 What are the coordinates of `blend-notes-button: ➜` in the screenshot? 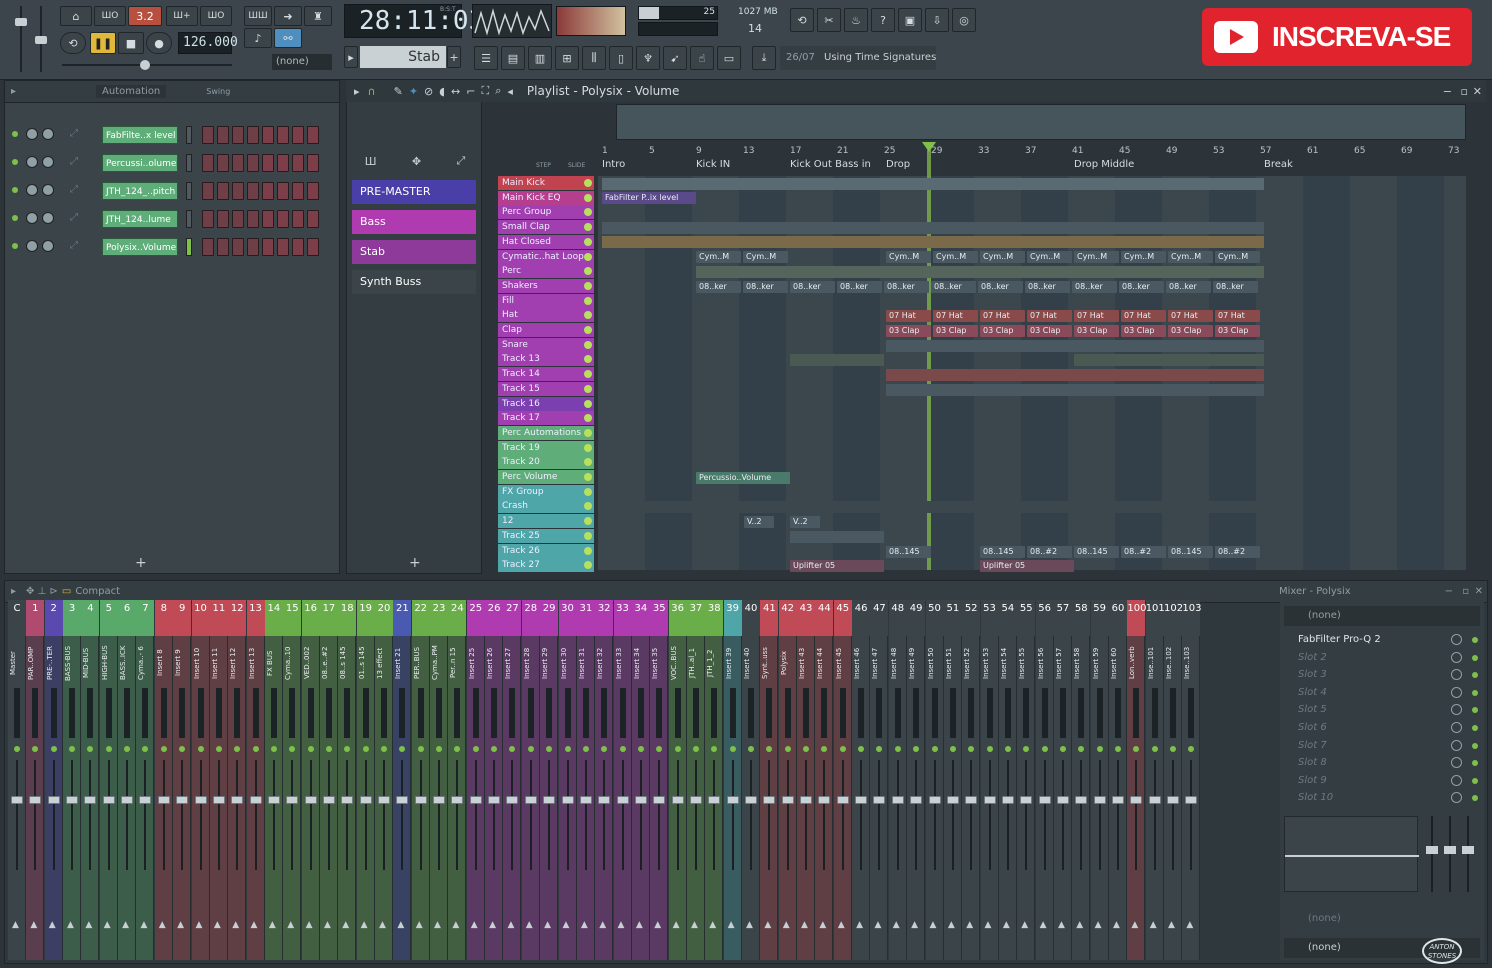 It's located at (288, 16).